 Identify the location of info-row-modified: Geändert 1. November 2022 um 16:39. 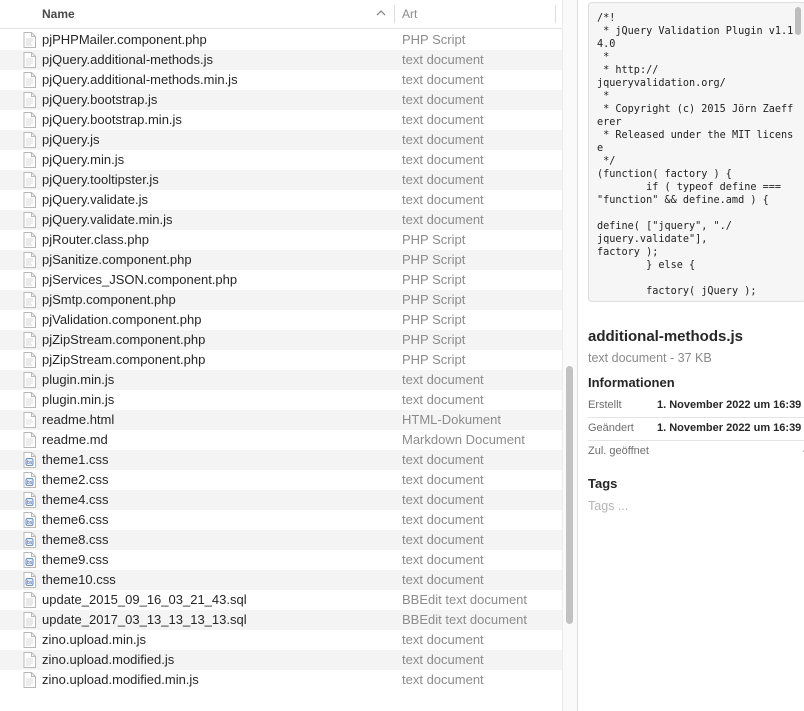
(696, 429).